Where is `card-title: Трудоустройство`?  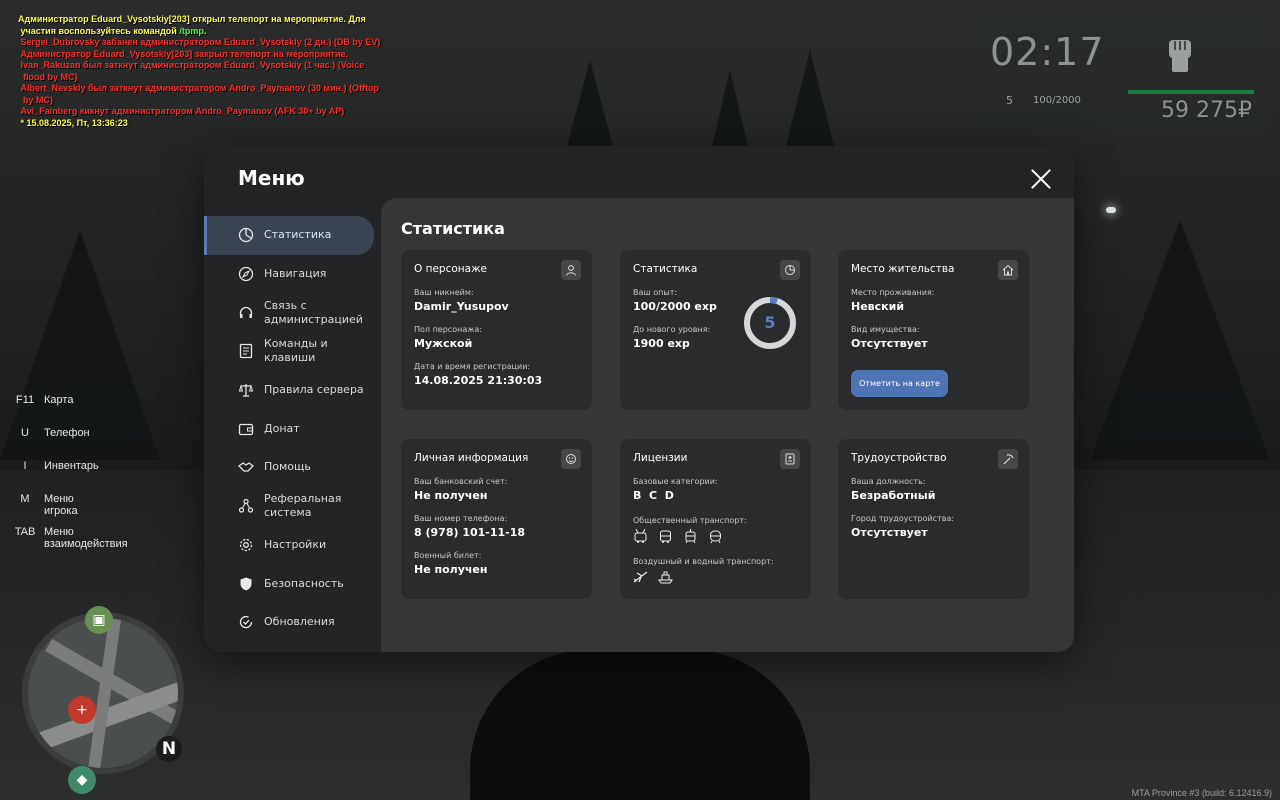
card-title: Трудоустройство is located at coordinates (899, 458).